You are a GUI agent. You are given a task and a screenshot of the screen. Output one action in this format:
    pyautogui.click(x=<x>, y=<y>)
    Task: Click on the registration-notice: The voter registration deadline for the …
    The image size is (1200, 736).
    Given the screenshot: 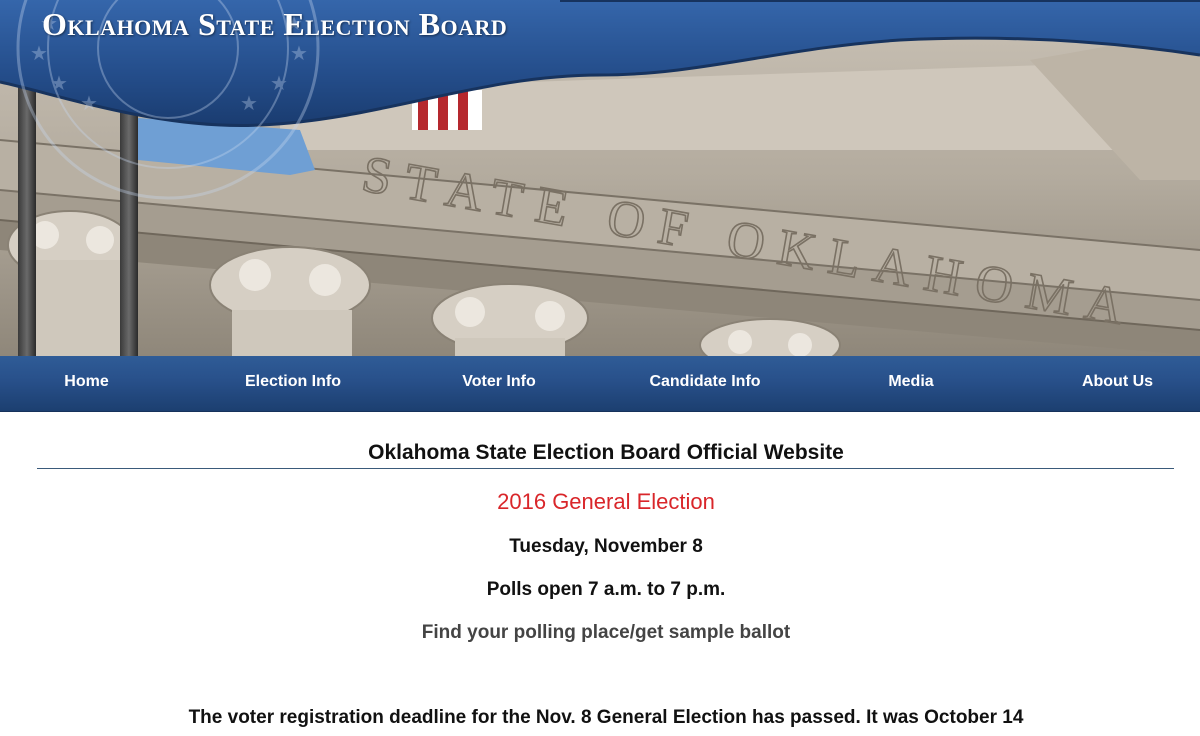 What is the action you would take?
    pyautogui.click(x=606, y=717)
    